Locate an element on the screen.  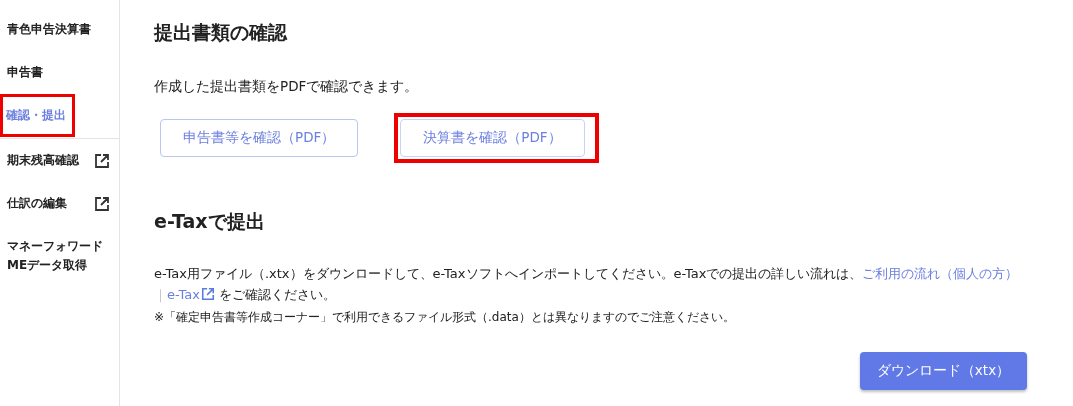
sidebar-item: 確認・提出 is located at coordinates (37, 115).